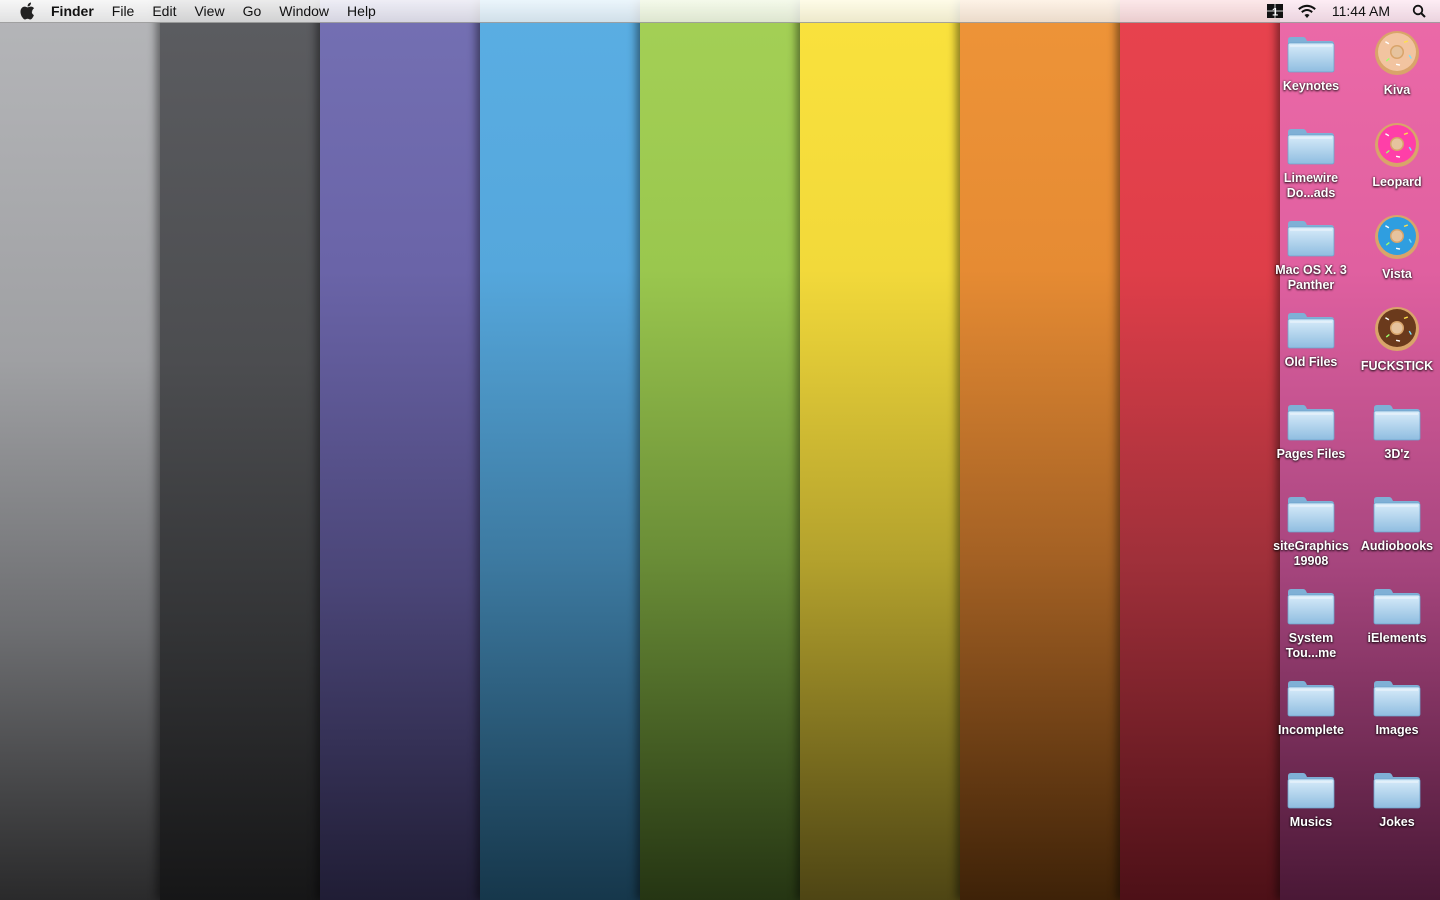  Describe the element at coordinates (240, 450) in the screenshot. I see `wallpaper-stripe-graphite` at that location.